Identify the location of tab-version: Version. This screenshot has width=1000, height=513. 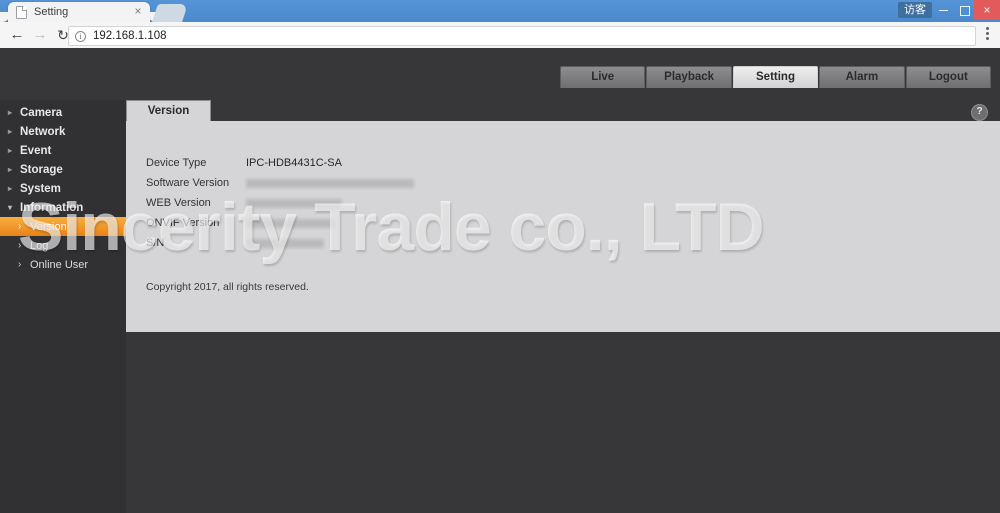
(168, 110).